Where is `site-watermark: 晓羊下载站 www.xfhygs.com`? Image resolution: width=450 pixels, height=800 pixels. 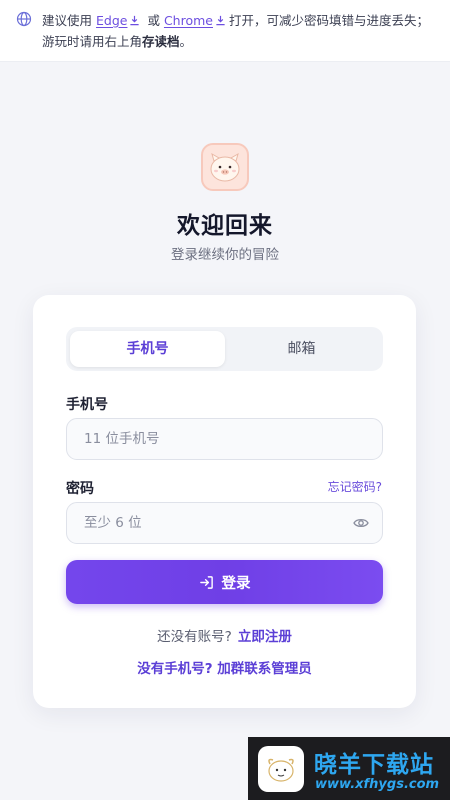
site-watermark: 晓羊下载站 www.xfhygs.com is located at coordinates (349, 768).